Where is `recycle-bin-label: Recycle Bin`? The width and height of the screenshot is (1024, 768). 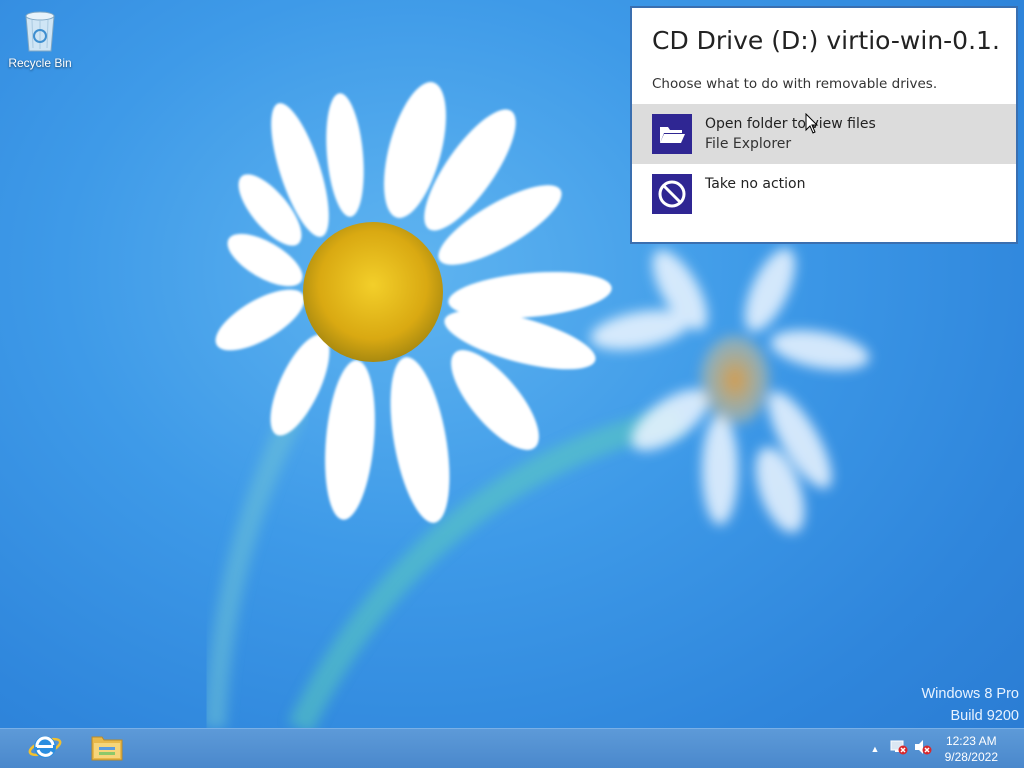 recycle-bin-label: Recycle Bin is located at coordinates (40, 63).